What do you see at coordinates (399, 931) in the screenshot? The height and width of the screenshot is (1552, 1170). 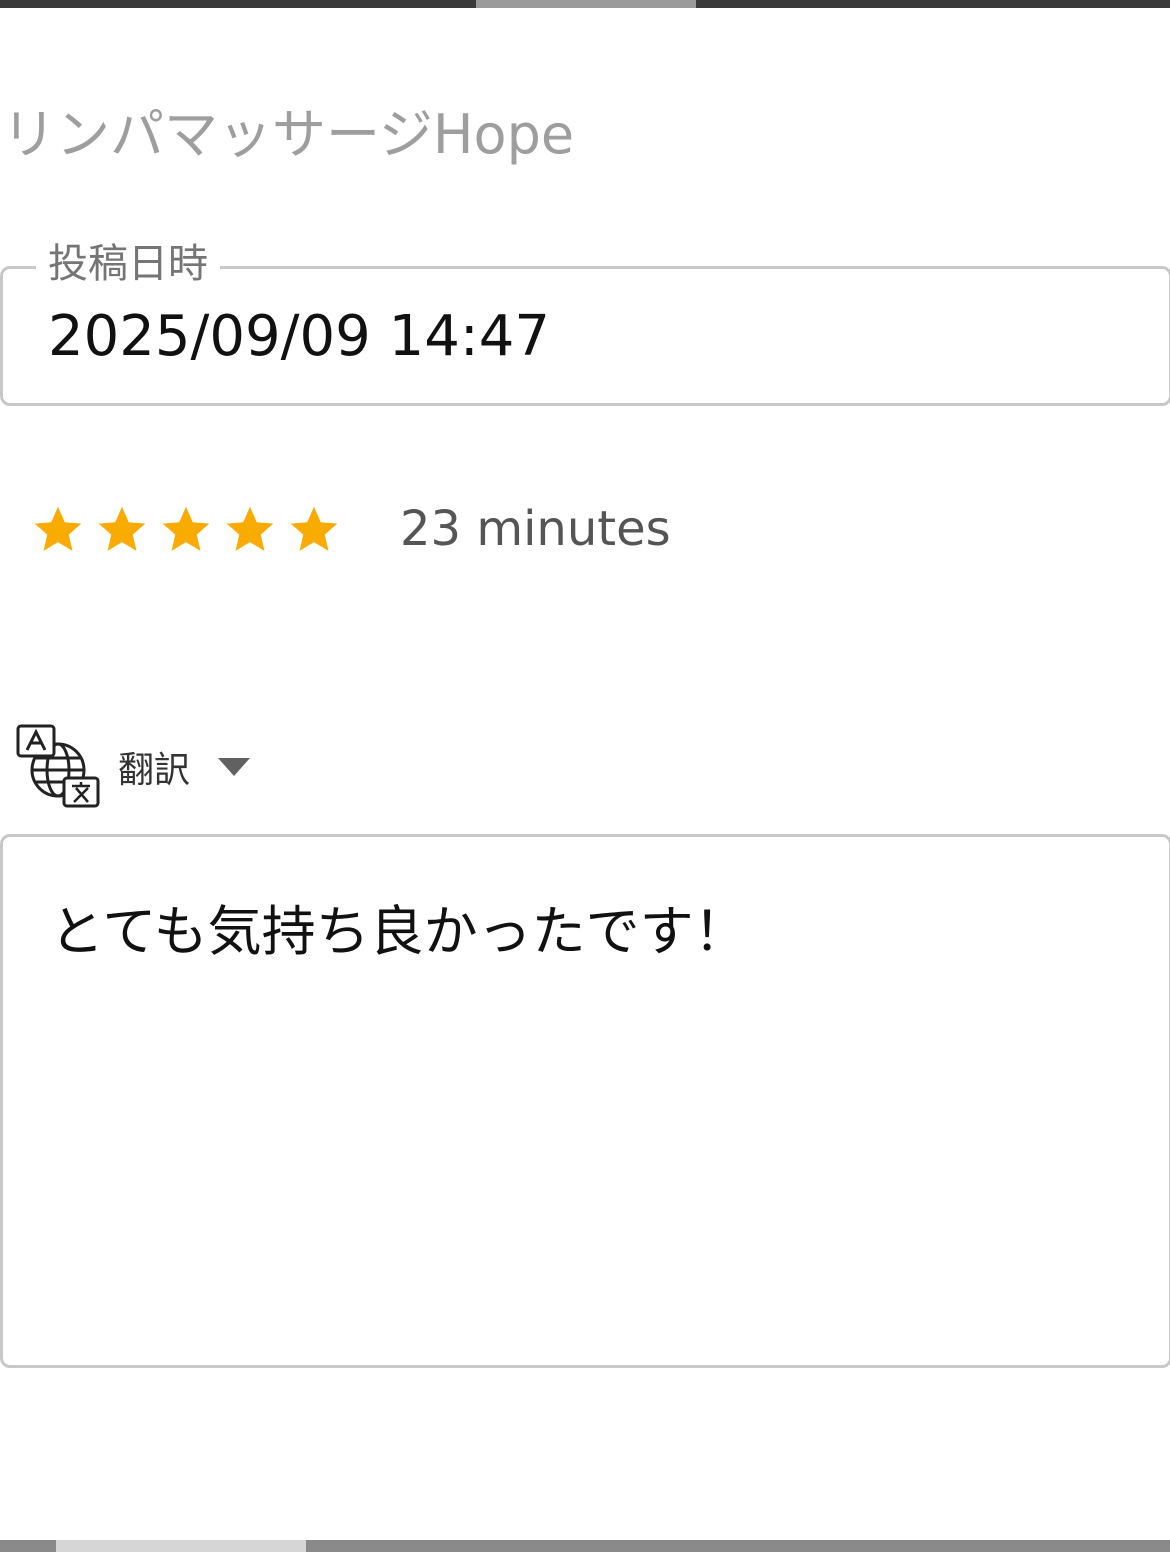 I see `review-comment-text: とても気持ち良かったです！` at bounding box center [399, 931].